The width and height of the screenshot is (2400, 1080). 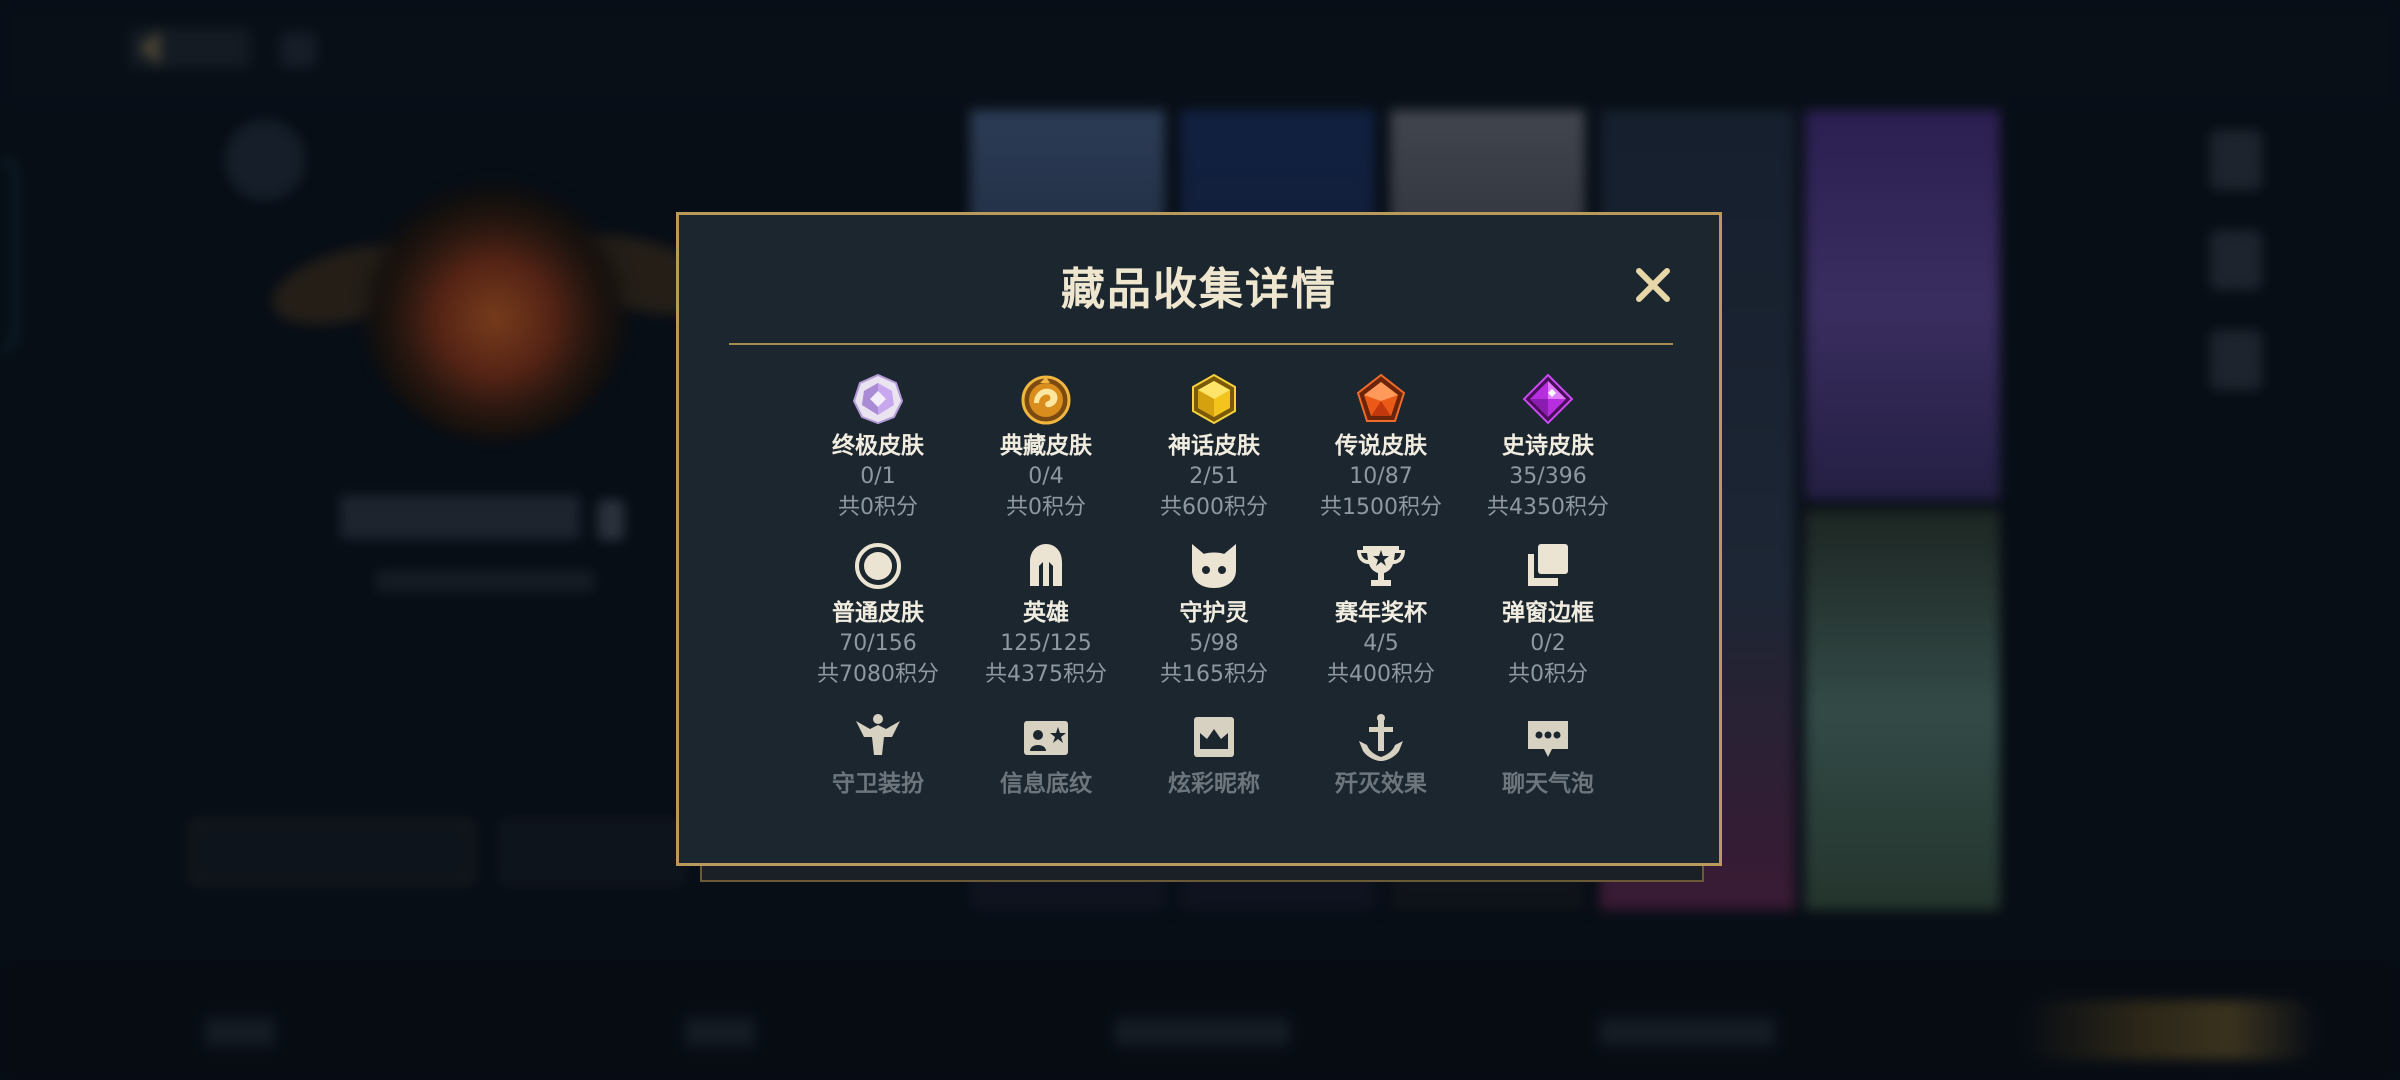 I want to click on ultimate-skin-gem-icon, so click(x=878, y=399).